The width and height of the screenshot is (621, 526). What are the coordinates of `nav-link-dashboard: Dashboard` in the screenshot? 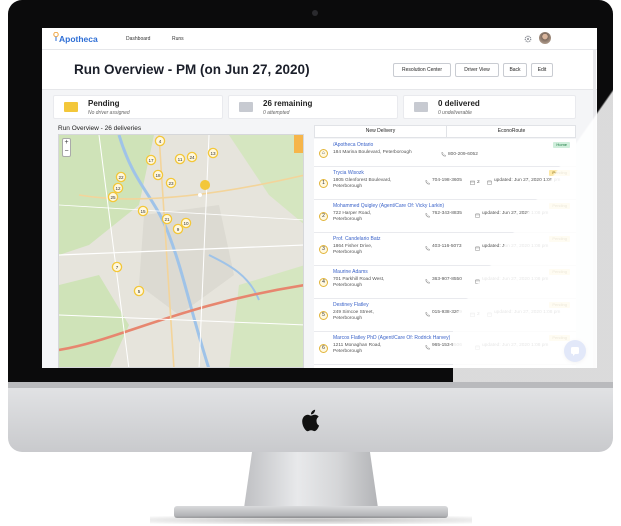 It's located at (138, 39).